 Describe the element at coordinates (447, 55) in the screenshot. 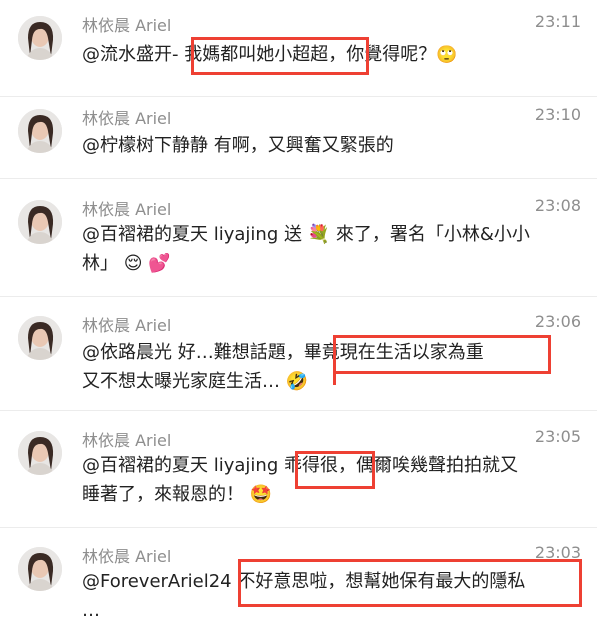

I see `emoji-icon: 🙄` at that location.